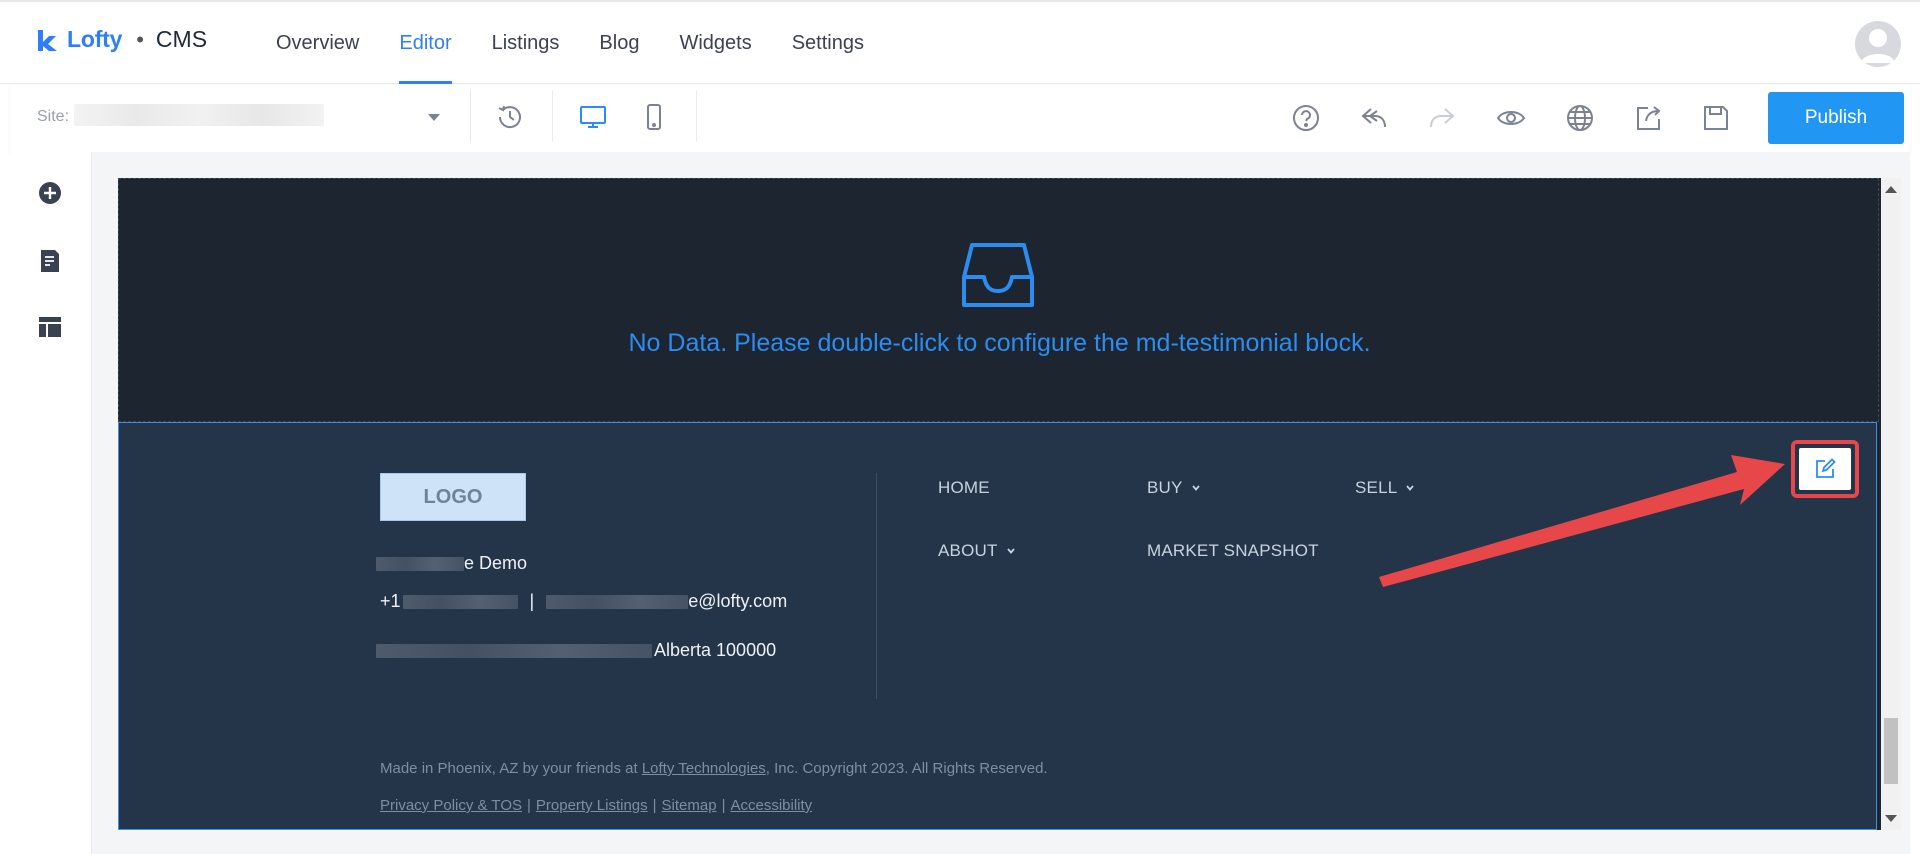  I want to click on footer-menu-sell: SELL, so click(1385, 488).